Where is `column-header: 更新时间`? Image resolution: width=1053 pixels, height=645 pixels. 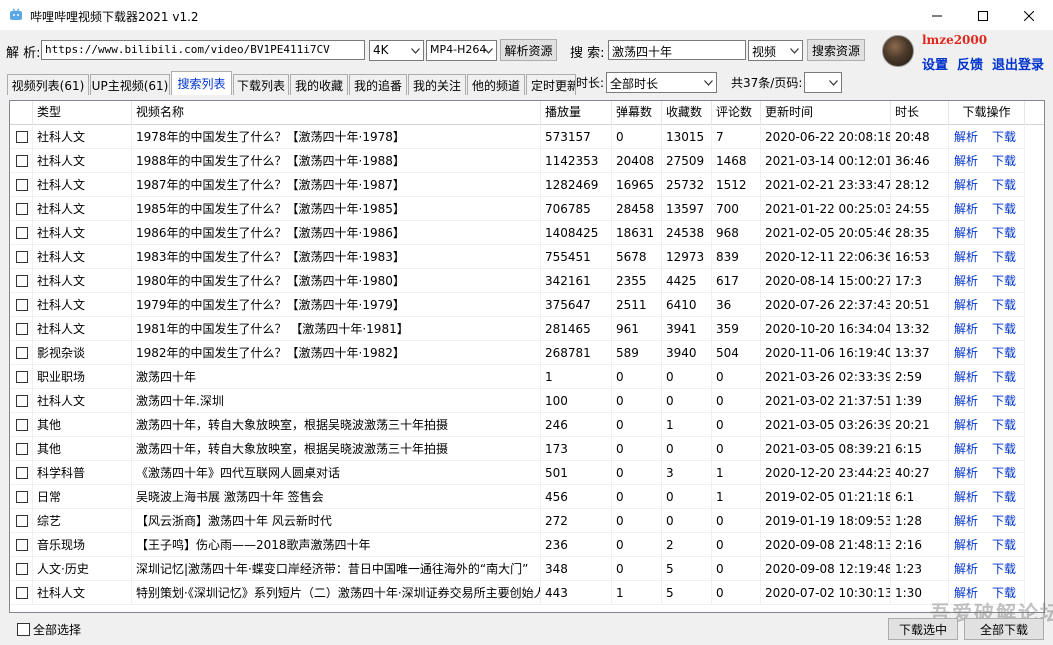 column-header: 更新时间 is located at coordinates (826, 113).